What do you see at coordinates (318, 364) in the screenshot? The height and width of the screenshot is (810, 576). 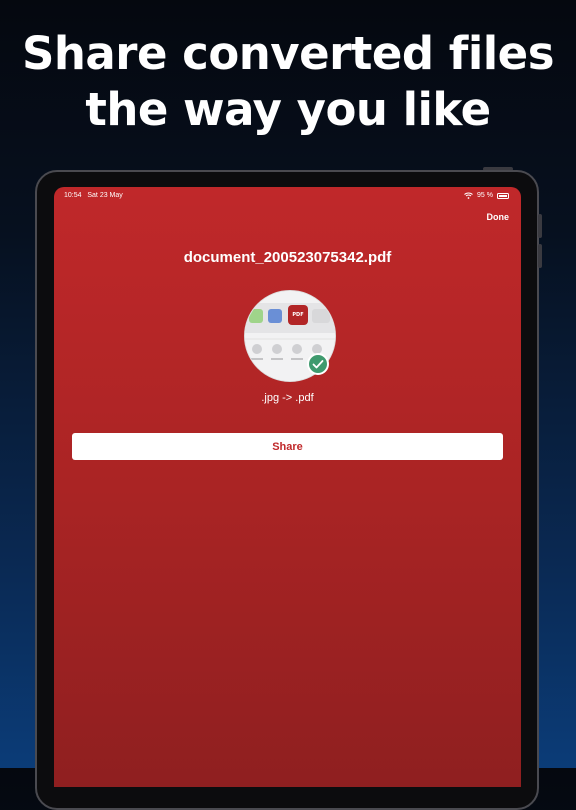 I see `checkmark-icon` at bounding box center [318, 364].